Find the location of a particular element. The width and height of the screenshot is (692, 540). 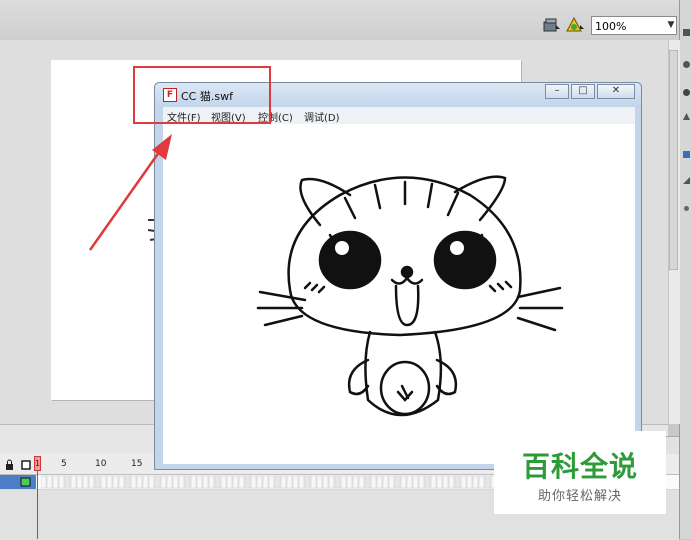

zoom-select: 100% is located at coordinates (634, 25).